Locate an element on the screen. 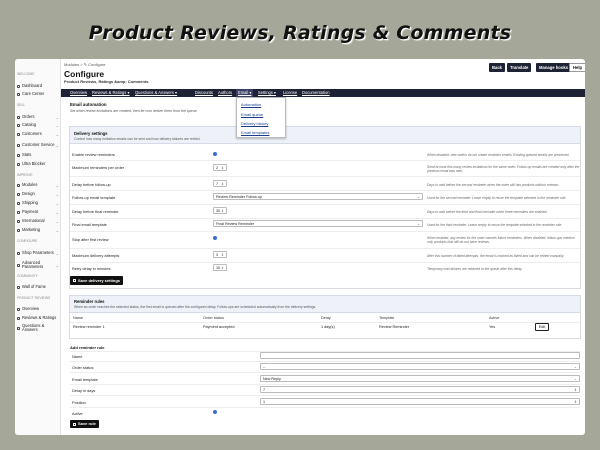 The width and height of the screenshot is (600, 450). nav-license: License is located at coordinates (290, 93).